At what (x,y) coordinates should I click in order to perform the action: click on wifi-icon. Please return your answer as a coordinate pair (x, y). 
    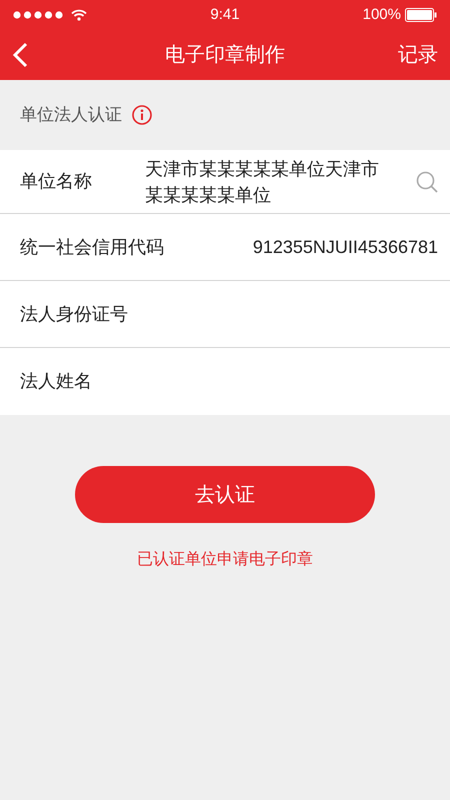
    Looking at the image, I should click on (79, 15).